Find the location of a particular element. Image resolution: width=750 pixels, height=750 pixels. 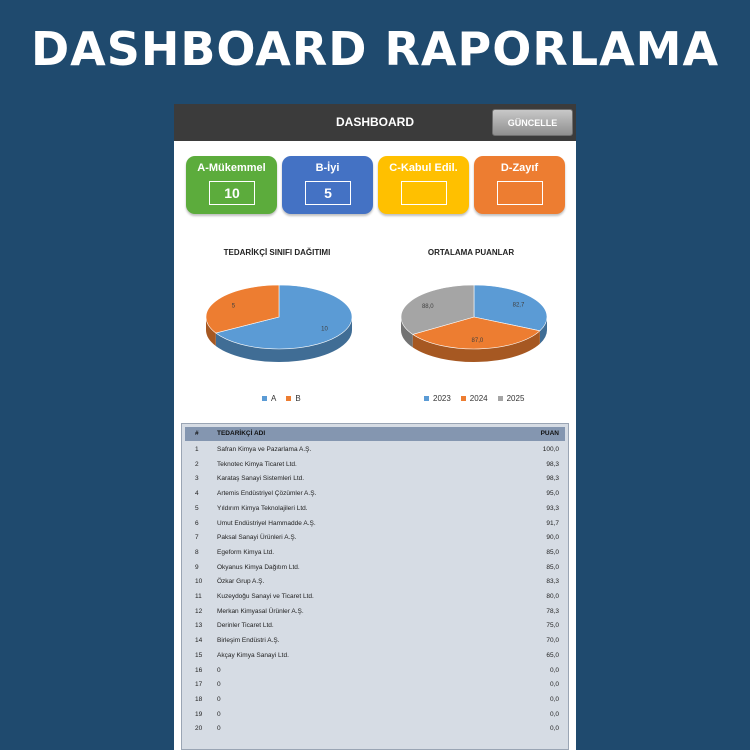

row-number: 19 is located at coordinates (199, 714).